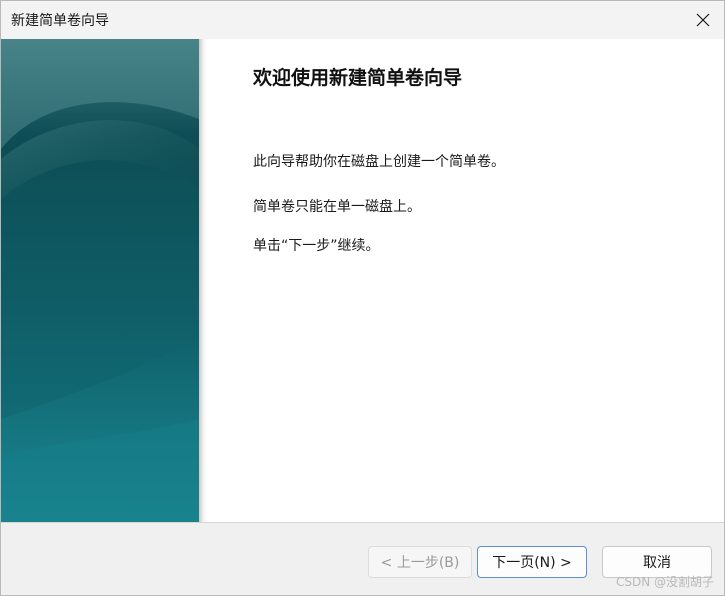 This screenshot has width=725, height=596. Describe the element at coordinates (362, 559) in the screenshot. I see `wizard-footer: < 上一步(B) 下一页(N) > 取消 CSDN @没割胡子` at that location.